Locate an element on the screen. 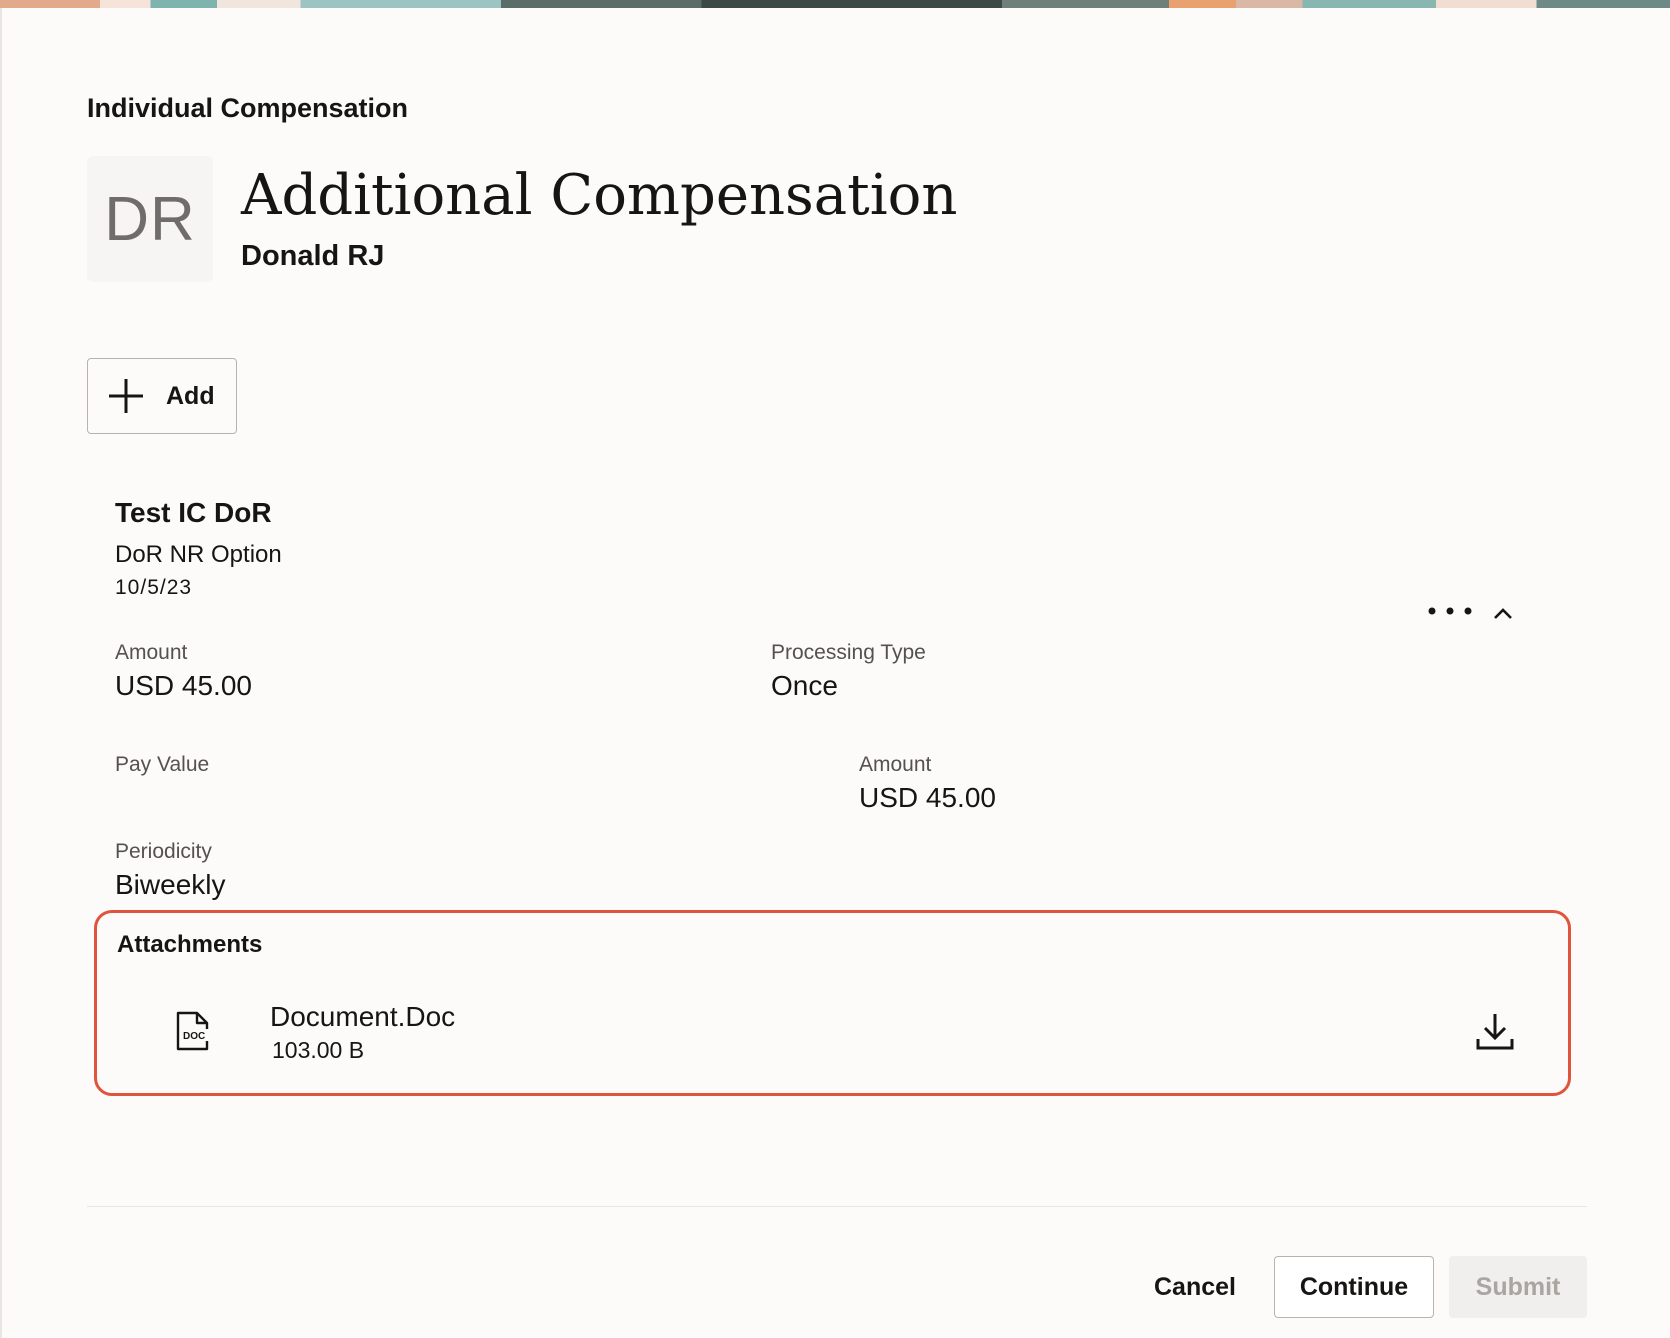 Image resolution: width=1670 pixels, height=1338 pixels. record-date: 10/5/23 is located at coordinates (154, 587).